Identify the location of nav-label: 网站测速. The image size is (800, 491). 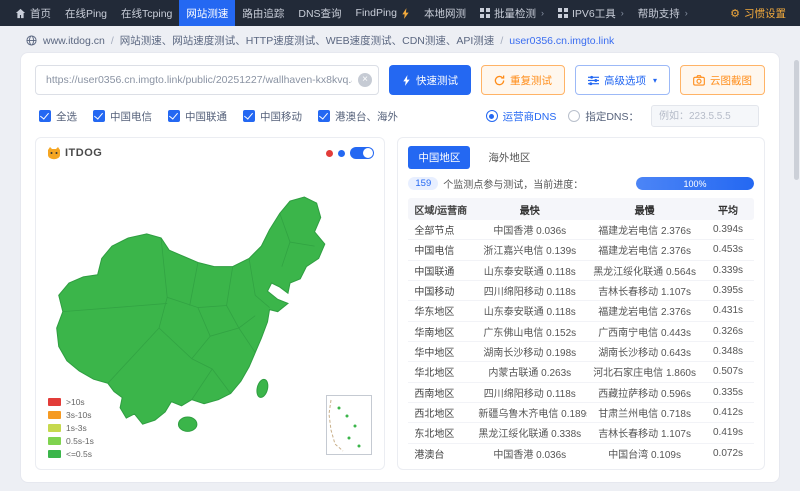
(207, 13).